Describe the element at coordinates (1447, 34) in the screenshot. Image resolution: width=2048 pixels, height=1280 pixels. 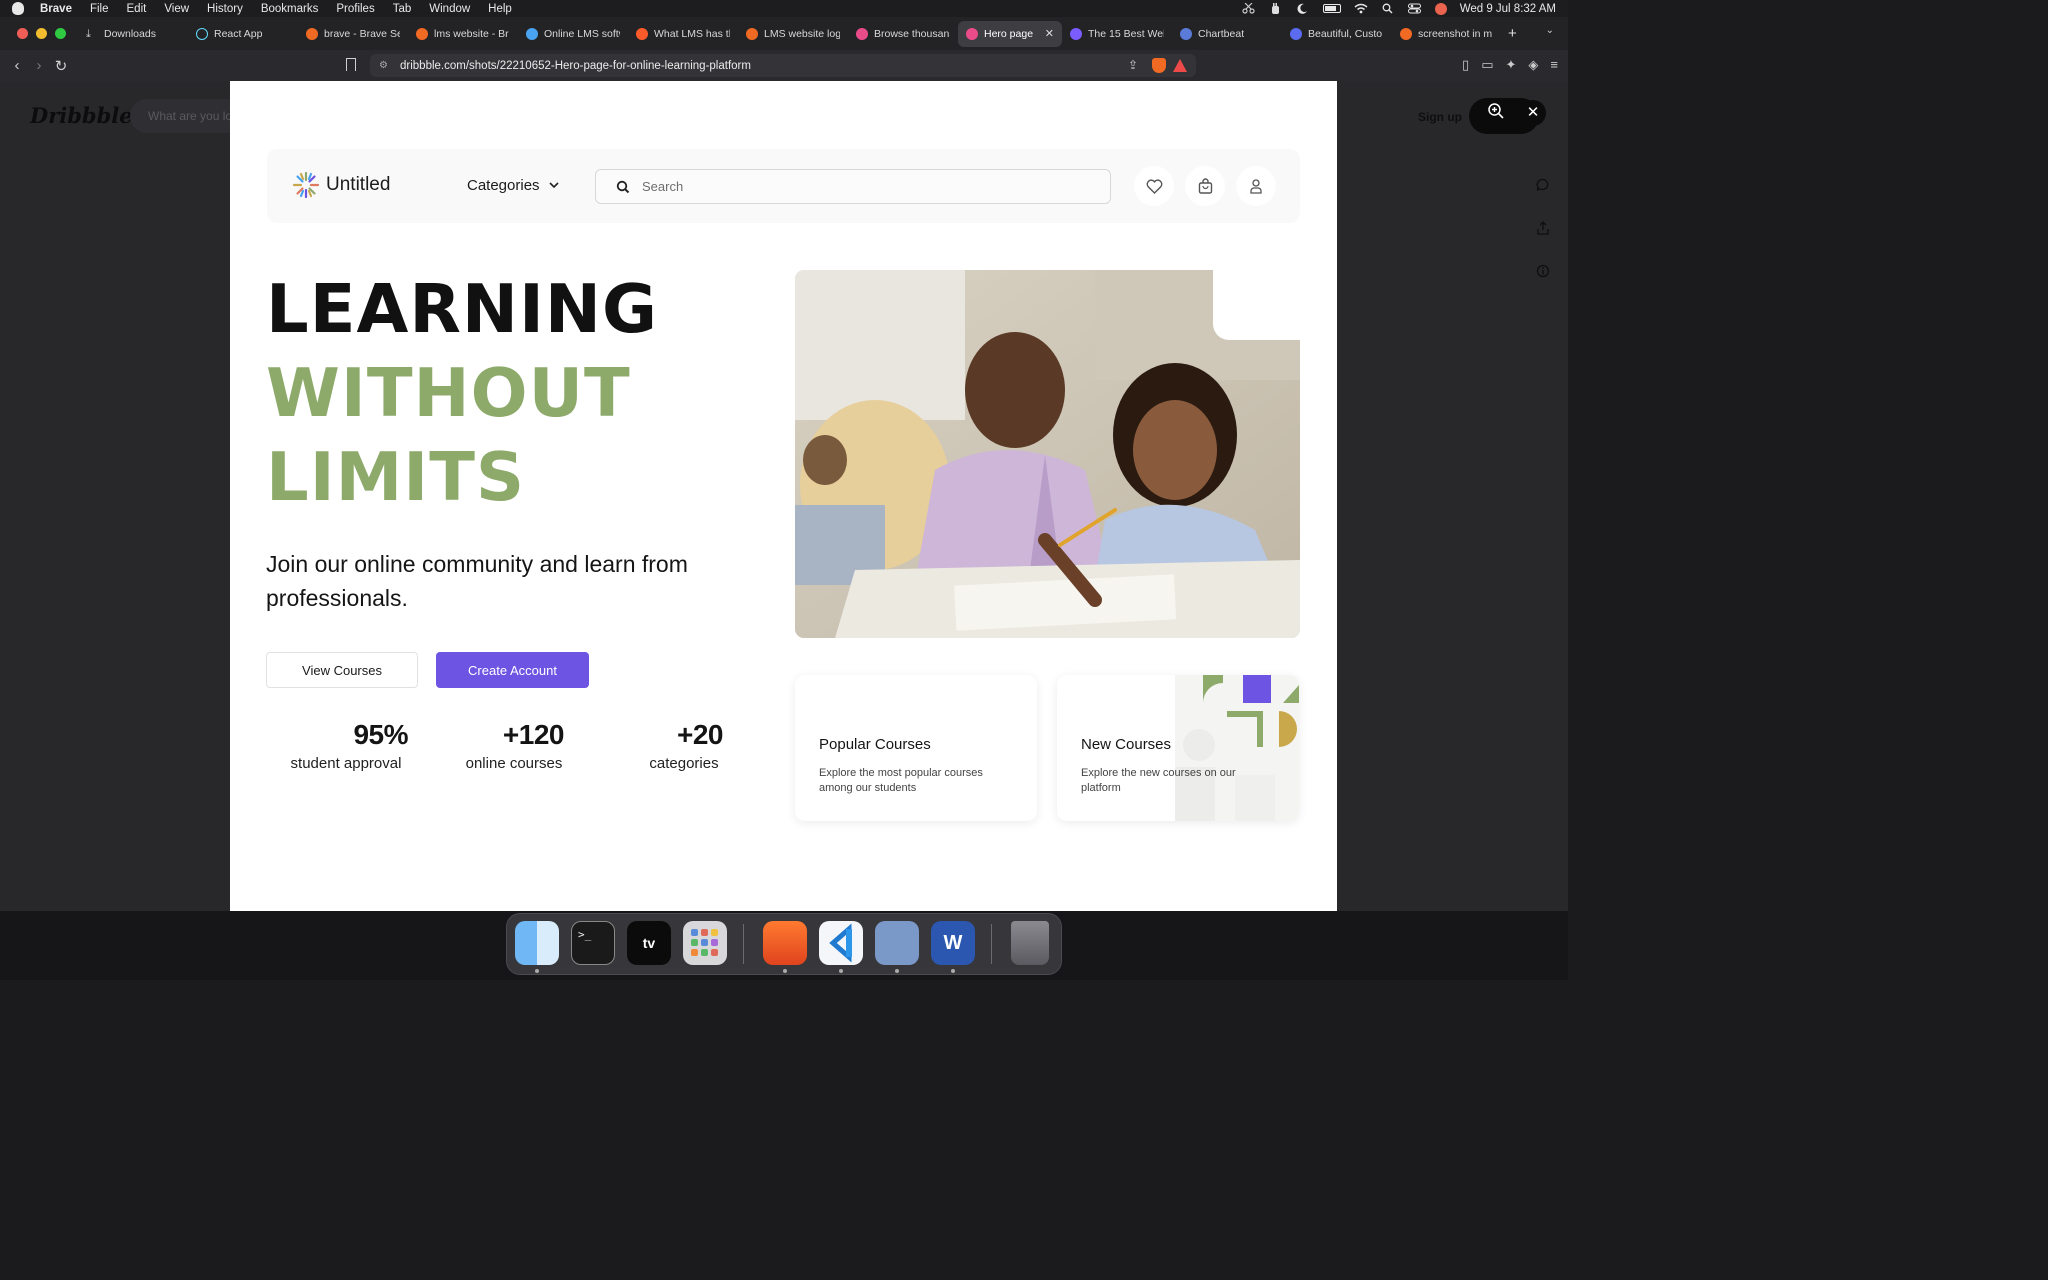
I see `tab-screenshot: screenshot in m` at that location.